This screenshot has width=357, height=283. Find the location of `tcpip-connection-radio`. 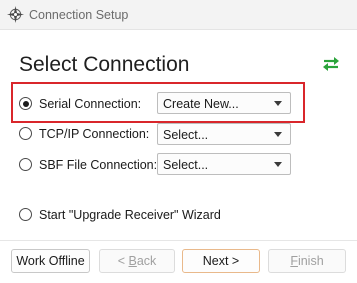

tcpip-connection-radio is located at coordinates (25, 133).